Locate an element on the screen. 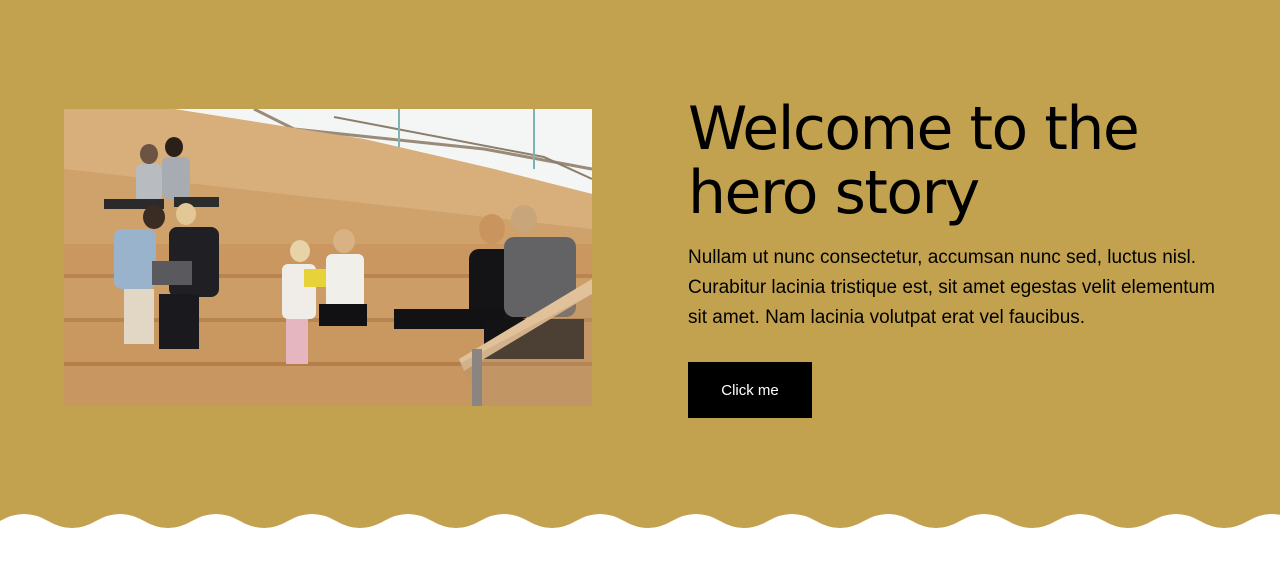  wave-divider is located at coordinates (640, 544).